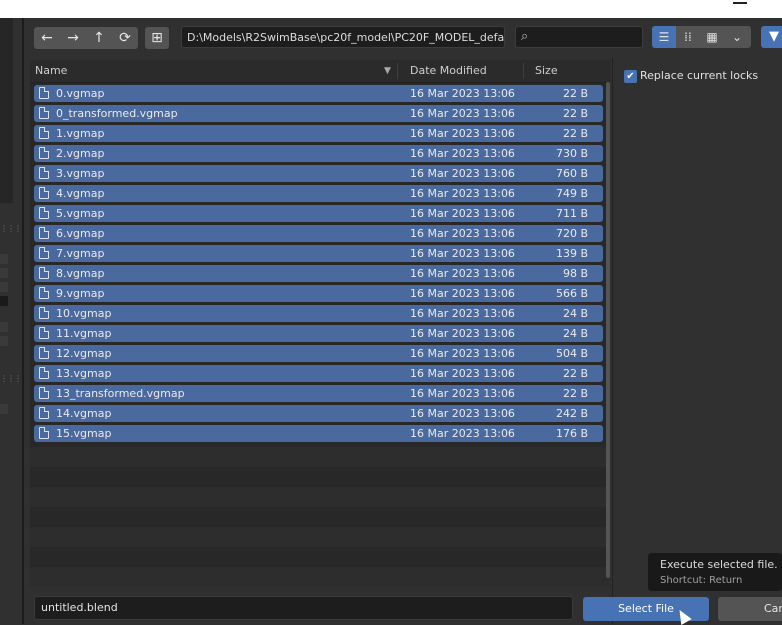  Describe the element at coordinates (740, 3) in the screenshot. I see `minimize-icon` at that location.